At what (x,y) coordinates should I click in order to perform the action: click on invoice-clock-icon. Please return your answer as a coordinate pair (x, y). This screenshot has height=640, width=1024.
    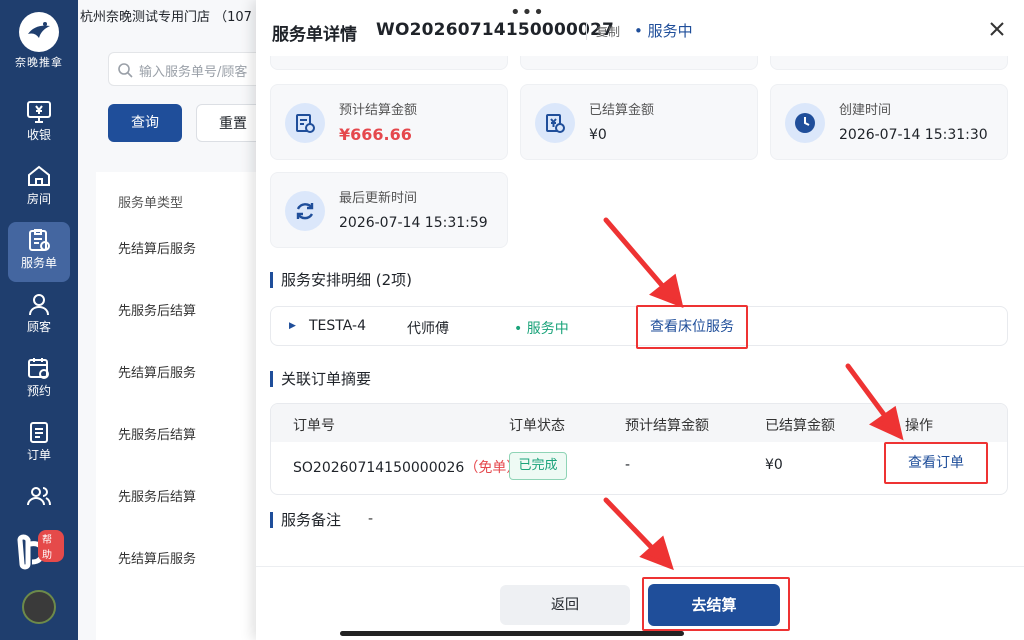
    Looking at the image, I should click on (305, 123).